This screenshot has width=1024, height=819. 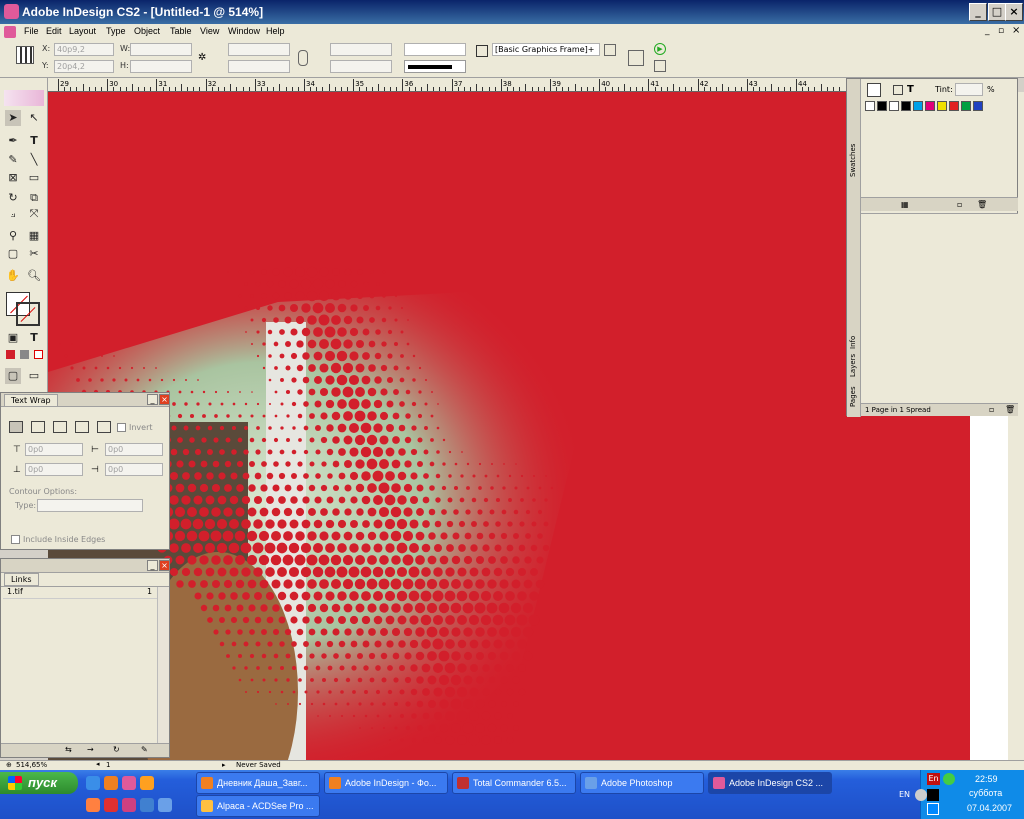 I want to click on rectangle-frame-tool-icon: ⊠, so click(x=13, y=178).